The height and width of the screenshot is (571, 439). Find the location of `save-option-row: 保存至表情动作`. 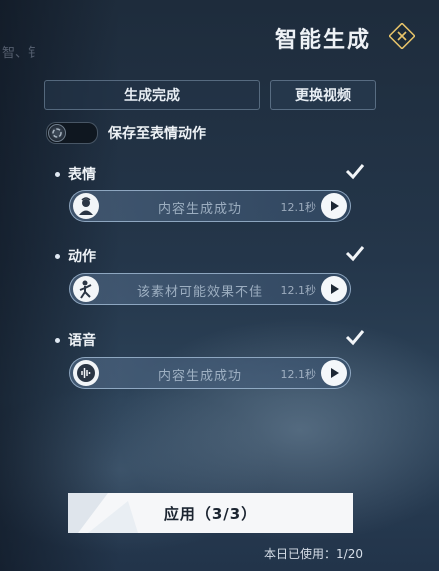

save-option-row: 保存至表情动作 is located at coordinates (126, 133).